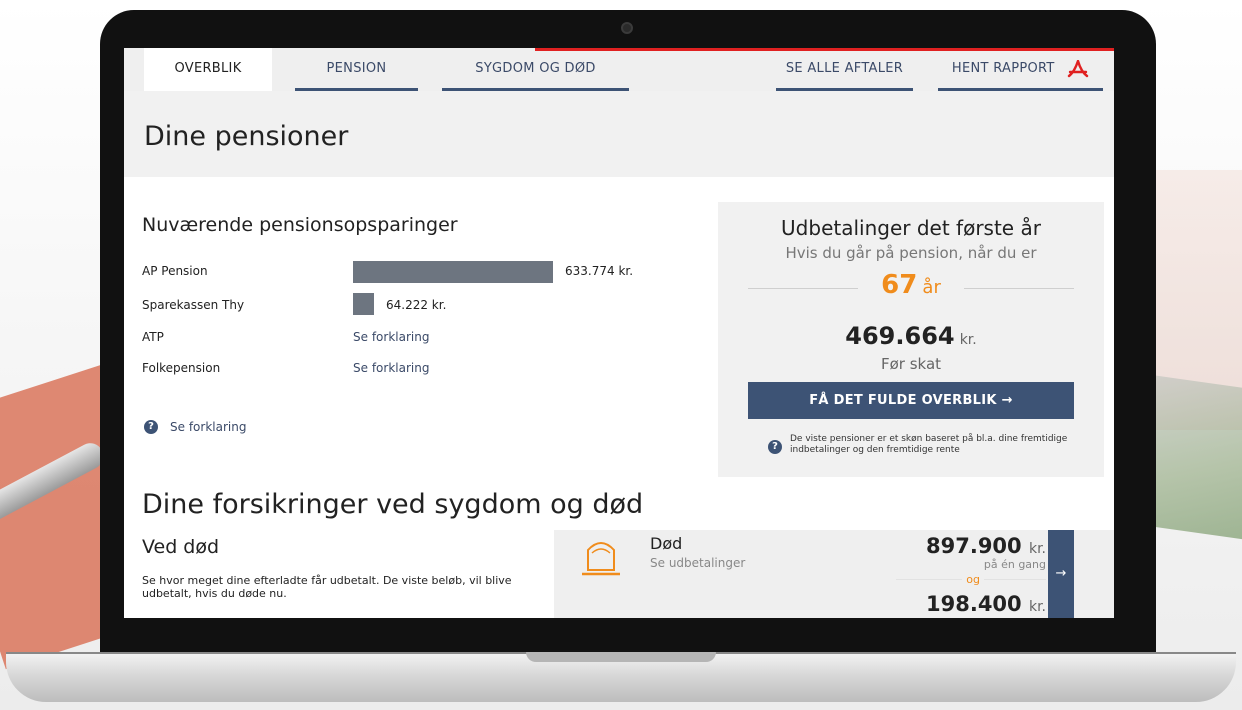 The width and height of the screenshot is (1242, 710). I want to click on death-section-title: Ved død, so click(181, 547).